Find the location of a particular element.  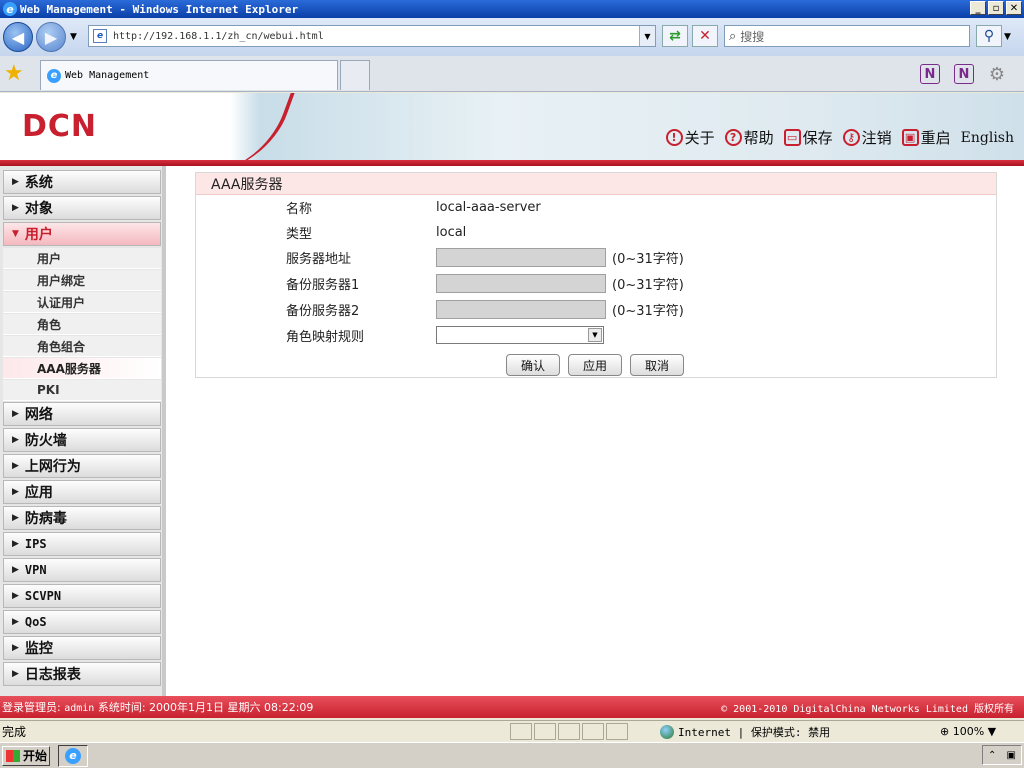

zoom-level: ⊕ 100% ▼ is located at coordinates (968, 731).